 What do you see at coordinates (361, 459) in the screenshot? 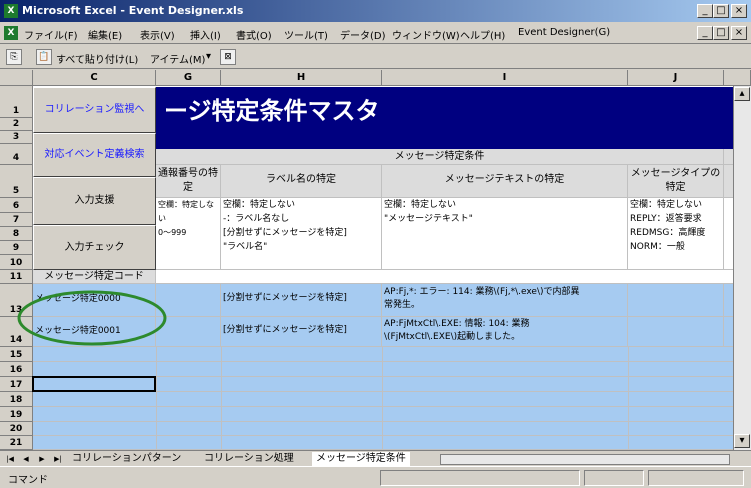
I see `tab-message-conditions: メッセージ特定条件` at bounding box center [361, 459].